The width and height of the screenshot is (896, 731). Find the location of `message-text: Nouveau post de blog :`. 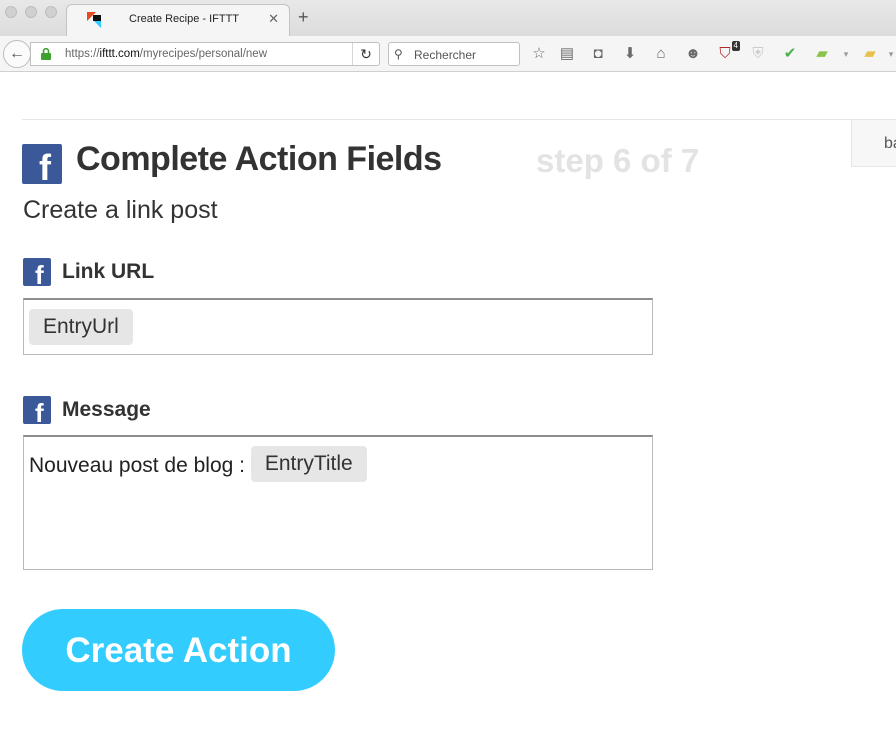

message-text: Nouveau post de blog : is located at coordinates (140, 465).